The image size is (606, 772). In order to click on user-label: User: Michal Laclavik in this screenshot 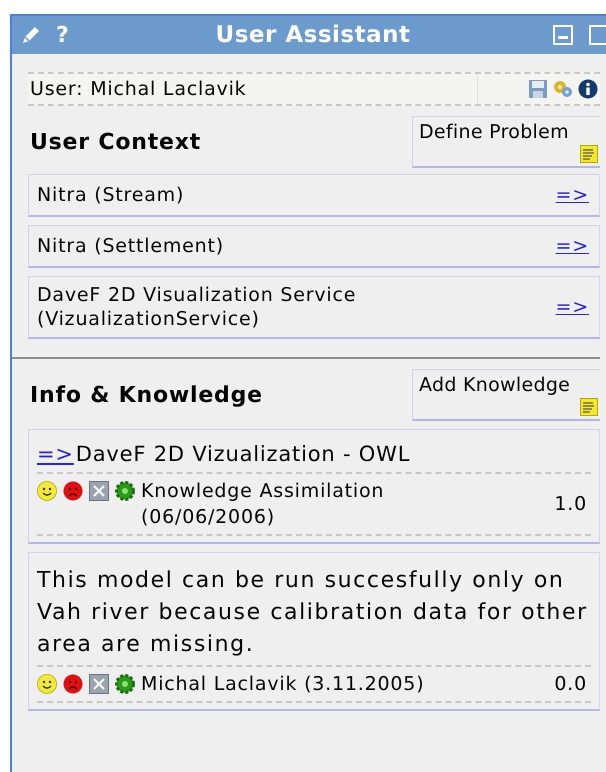, I will do `click(137, 89)`.